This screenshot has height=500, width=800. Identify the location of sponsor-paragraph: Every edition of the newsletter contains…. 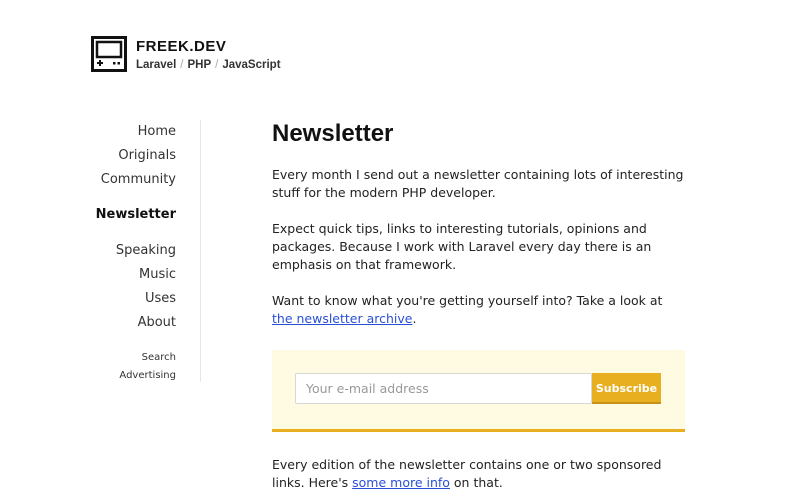
(479, 474).